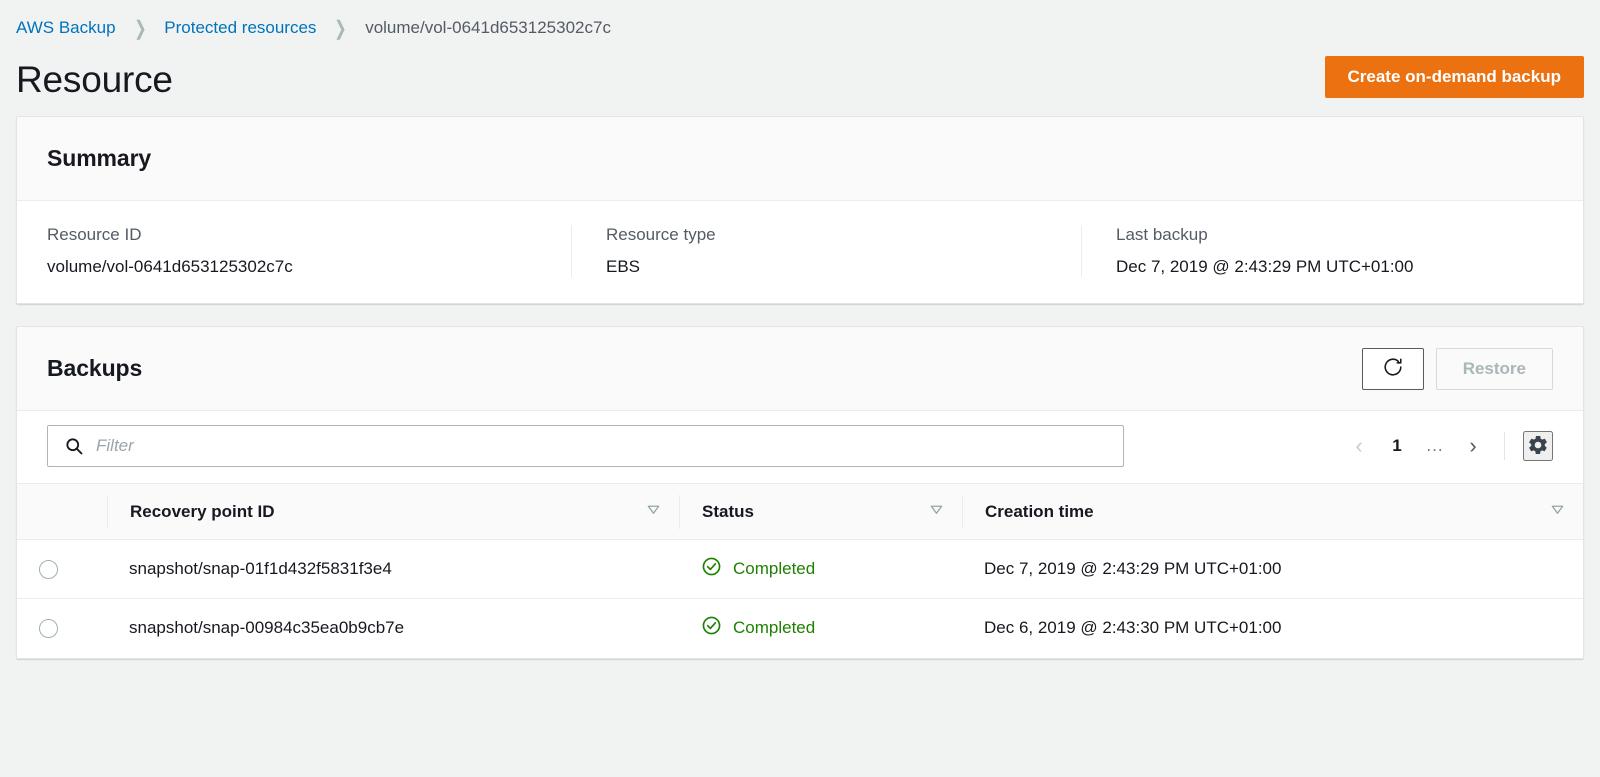 This screenshot has height=777, width=1600. What do you see at coordinates (488, 27) in the screenshot?
I see `breadcrumb-item-current: volume/vol-0641d653125302c7c` at bounding box center [488, 27].